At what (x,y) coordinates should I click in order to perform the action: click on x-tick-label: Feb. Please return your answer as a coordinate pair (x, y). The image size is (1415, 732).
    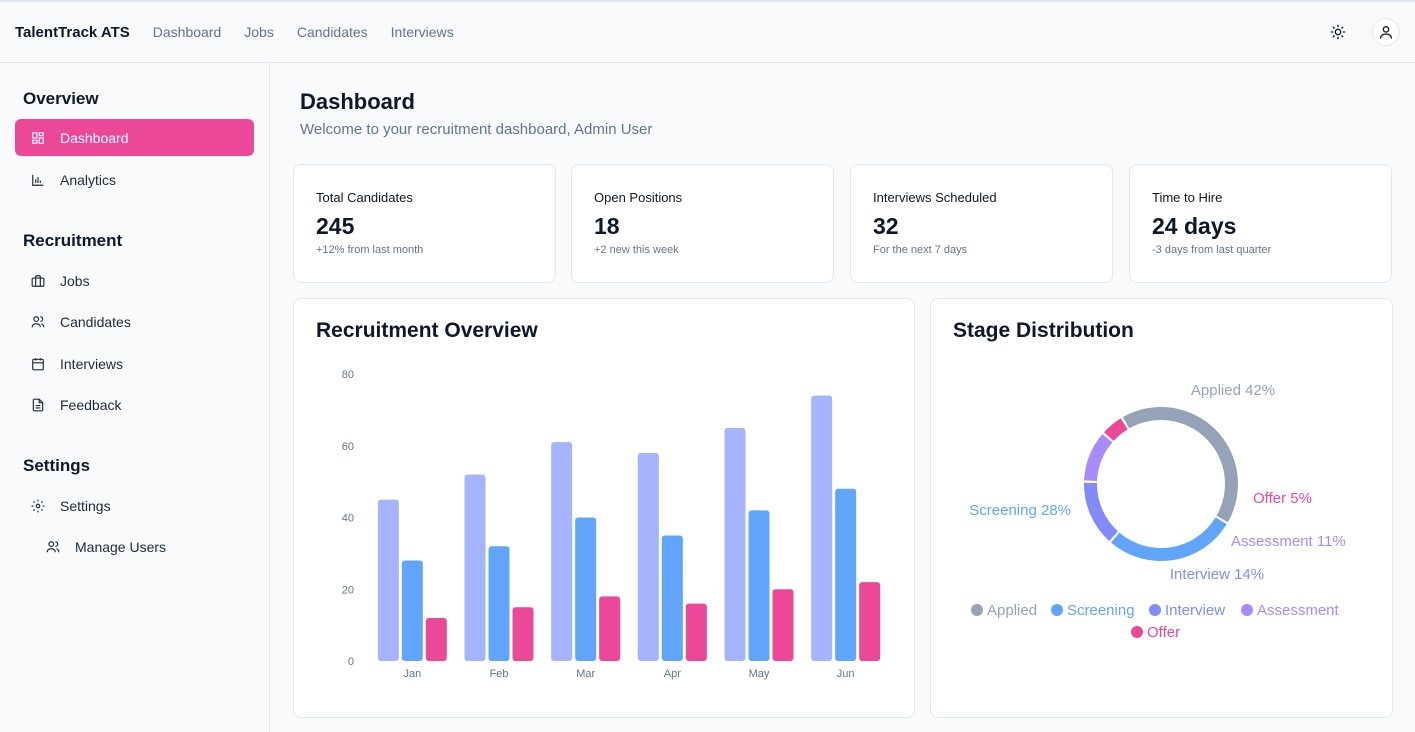
    Looking at the image, I should click on (499, 674).